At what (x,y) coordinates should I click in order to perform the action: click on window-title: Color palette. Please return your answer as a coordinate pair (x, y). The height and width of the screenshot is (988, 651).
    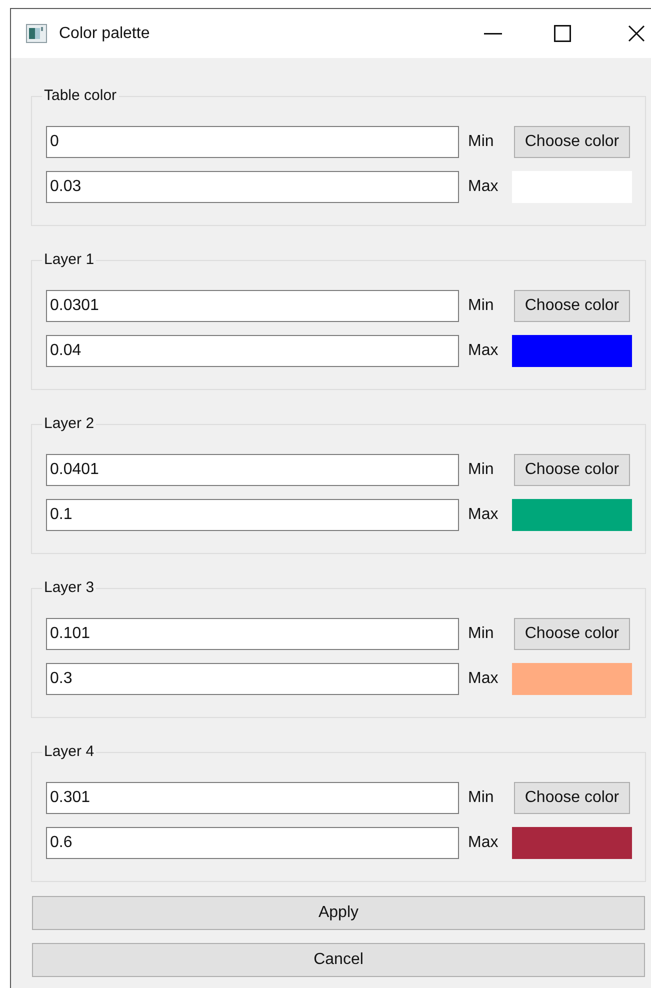
    Looking at the image, I should click on (104, 34).